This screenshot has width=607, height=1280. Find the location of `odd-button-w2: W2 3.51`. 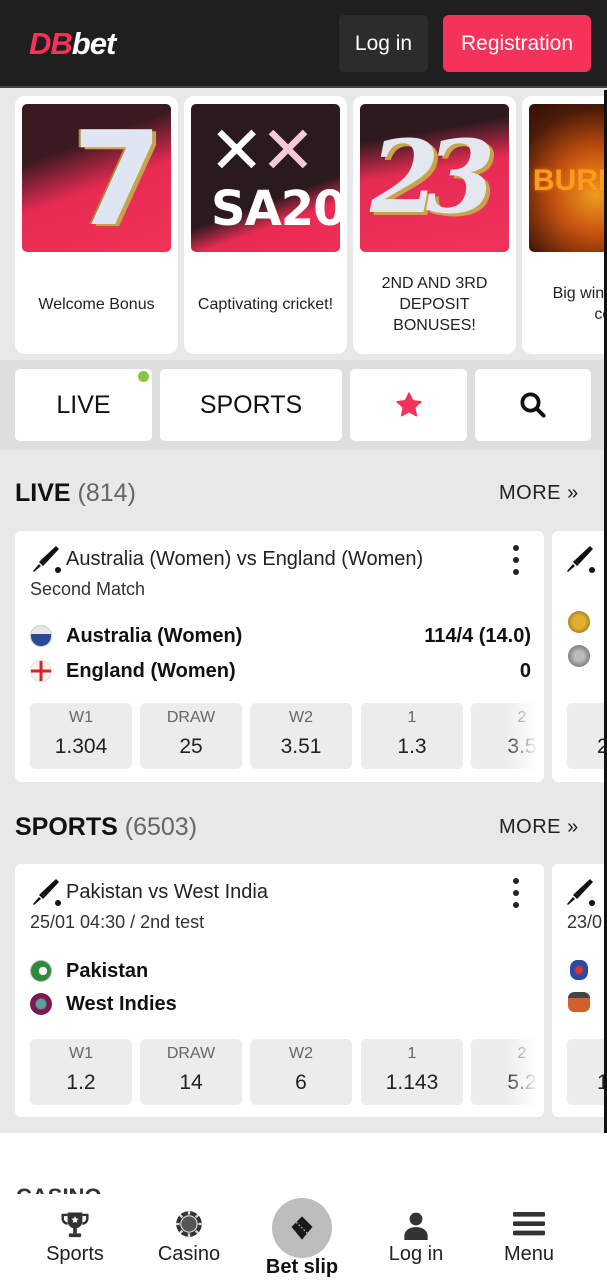

odd-button-w2: W2 3.51 is located at coordinates (301, 736).